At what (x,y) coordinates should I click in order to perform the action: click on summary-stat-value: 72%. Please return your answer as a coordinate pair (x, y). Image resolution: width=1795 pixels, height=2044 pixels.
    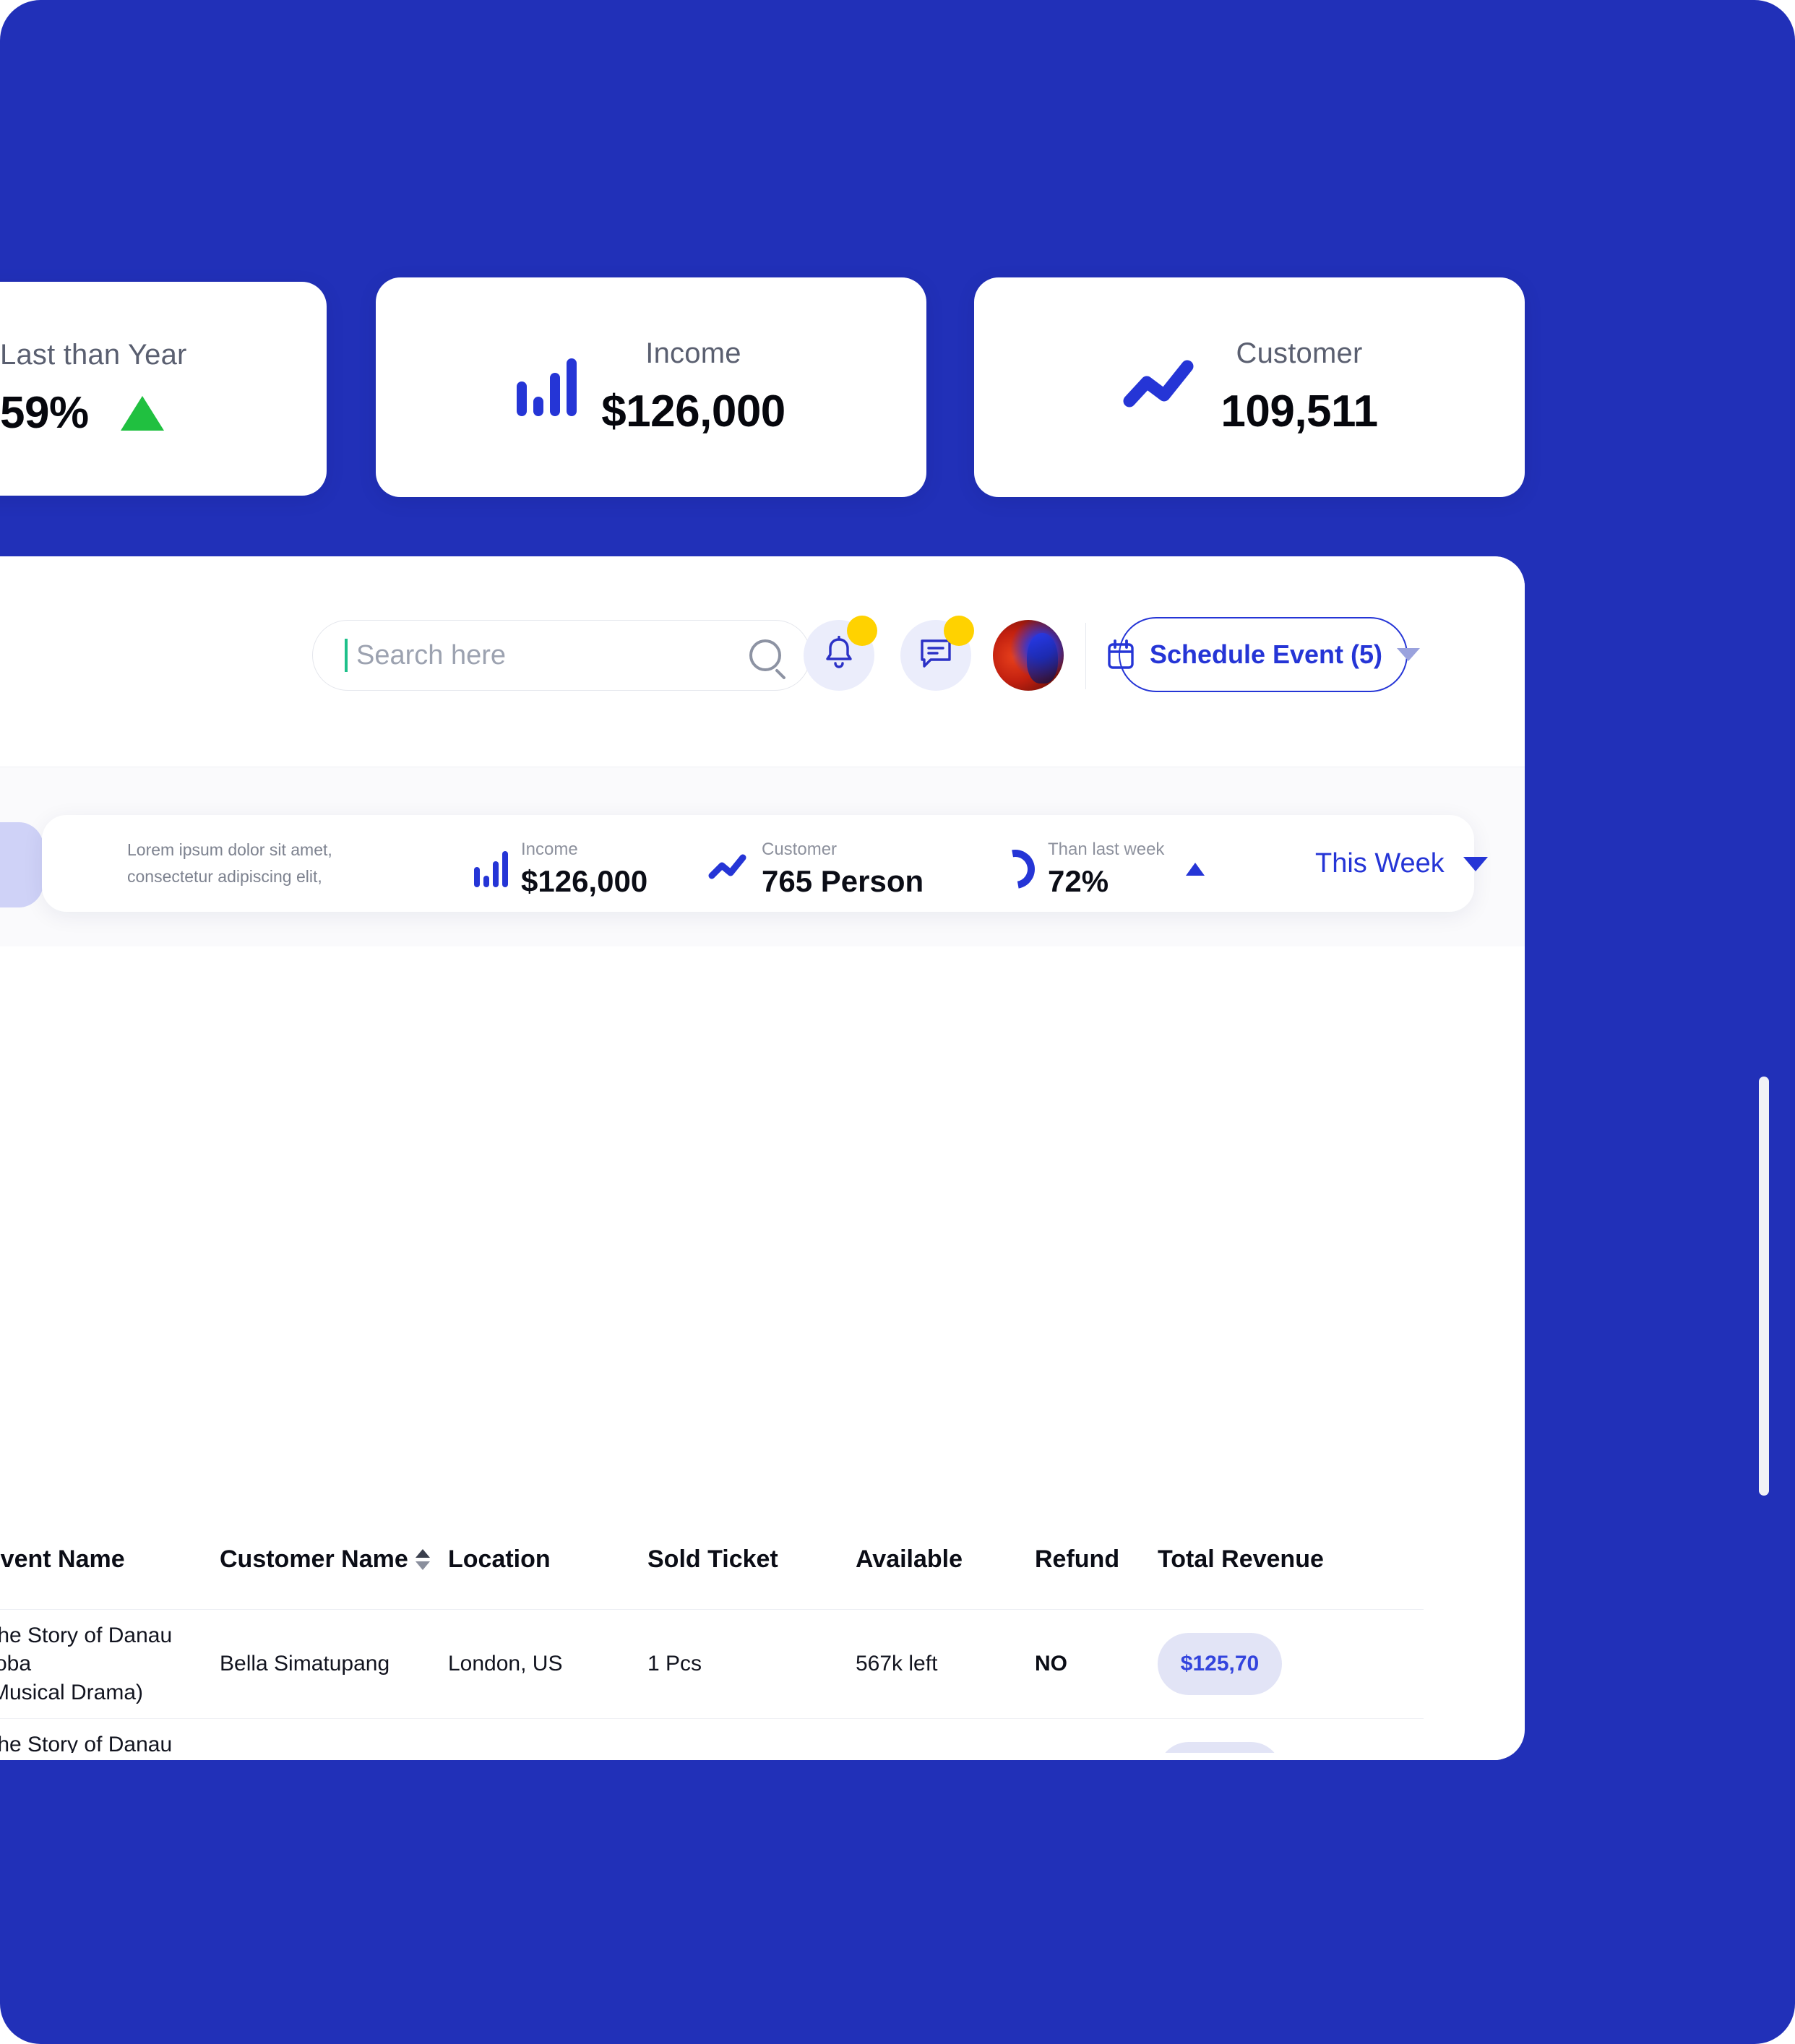
    Looking at the image, I should click on (1106, 881).